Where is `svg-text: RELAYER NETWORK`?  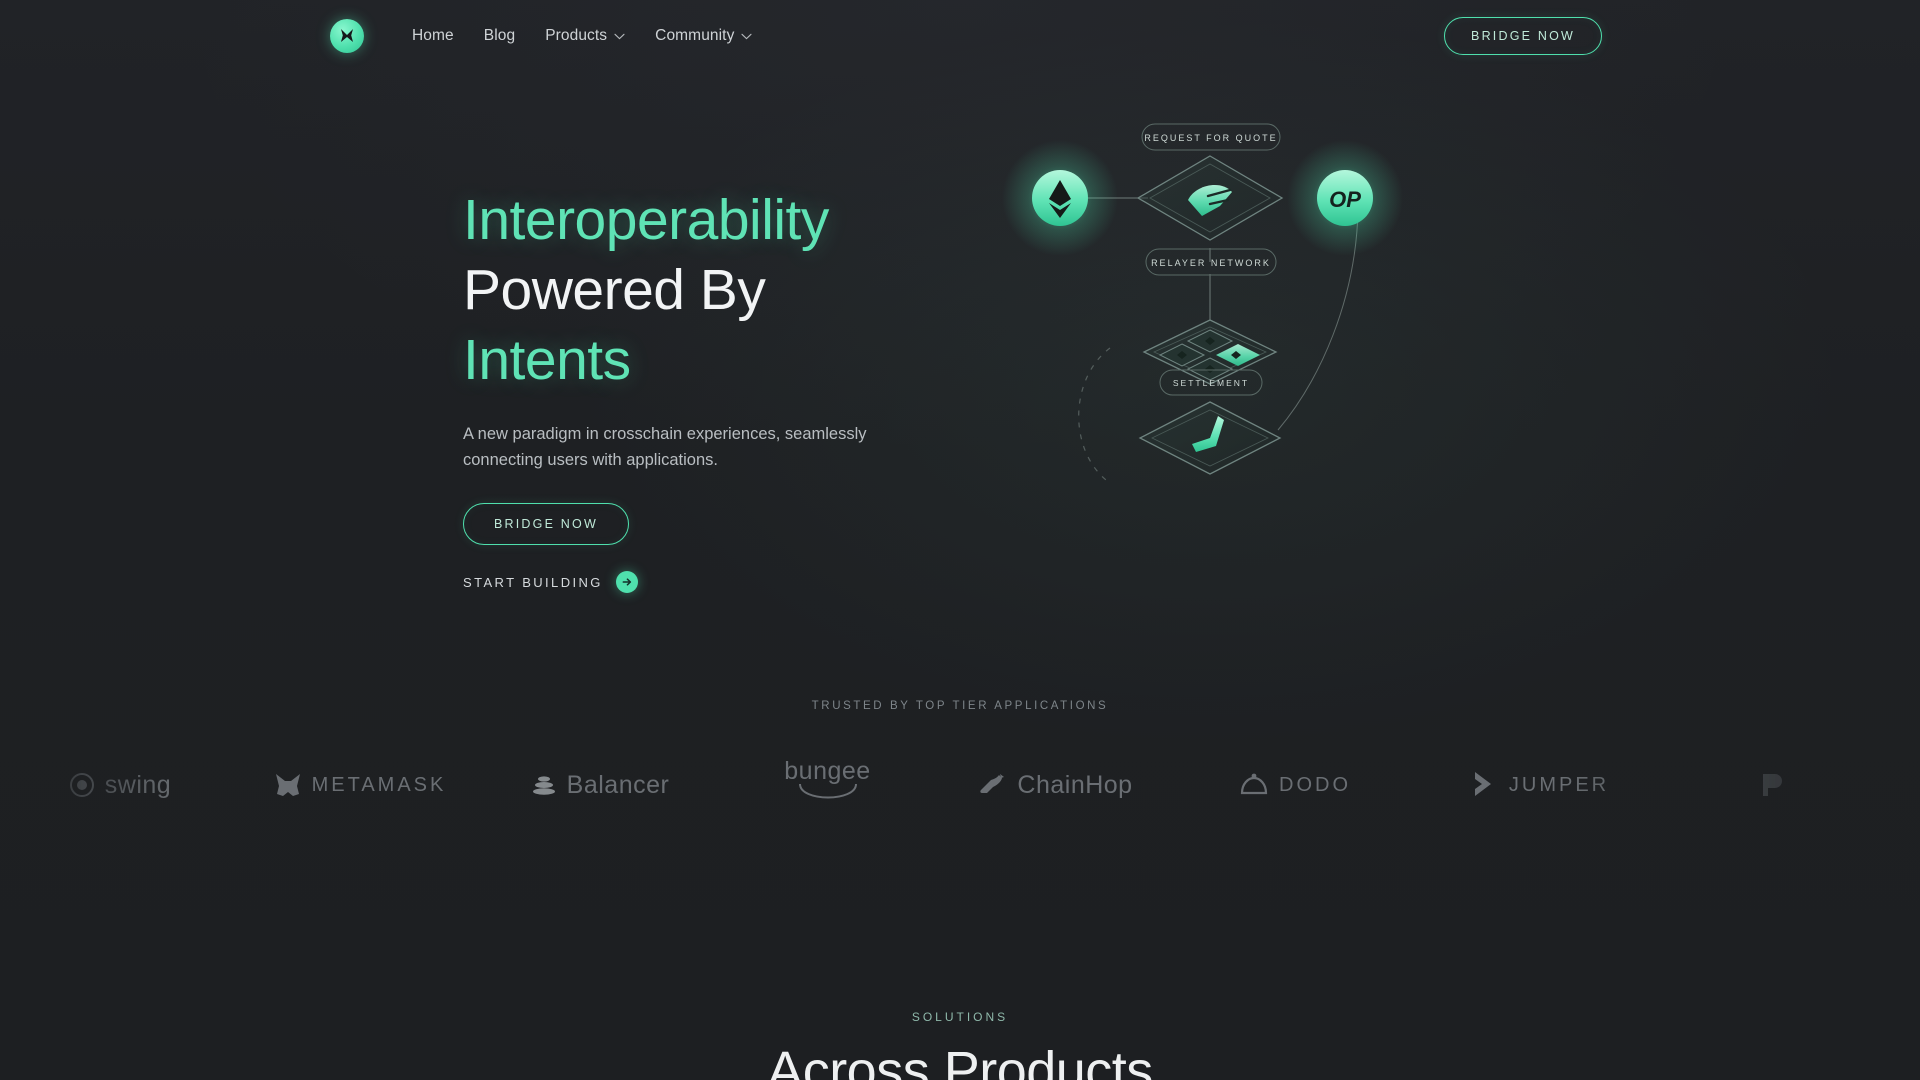 svg-text: RELAYER NETWORK is located at coordinates (1211, 263).